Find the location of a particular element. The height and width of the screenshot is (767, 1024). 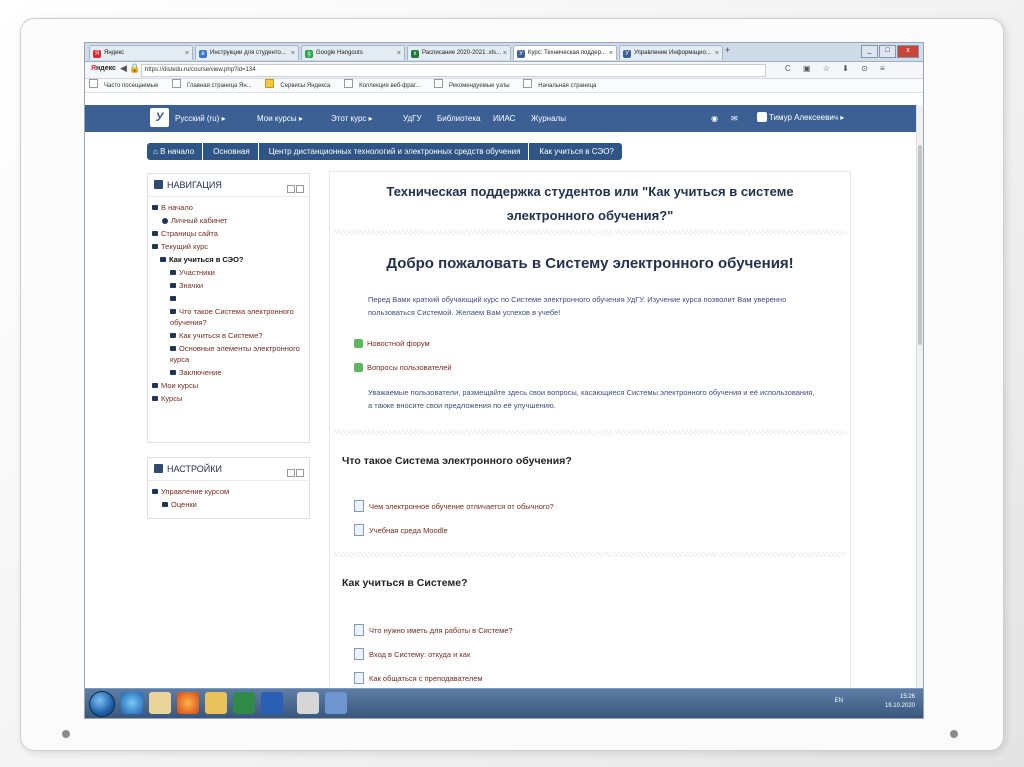

settings-grades: Оценки is located at coordinates (235, 504).